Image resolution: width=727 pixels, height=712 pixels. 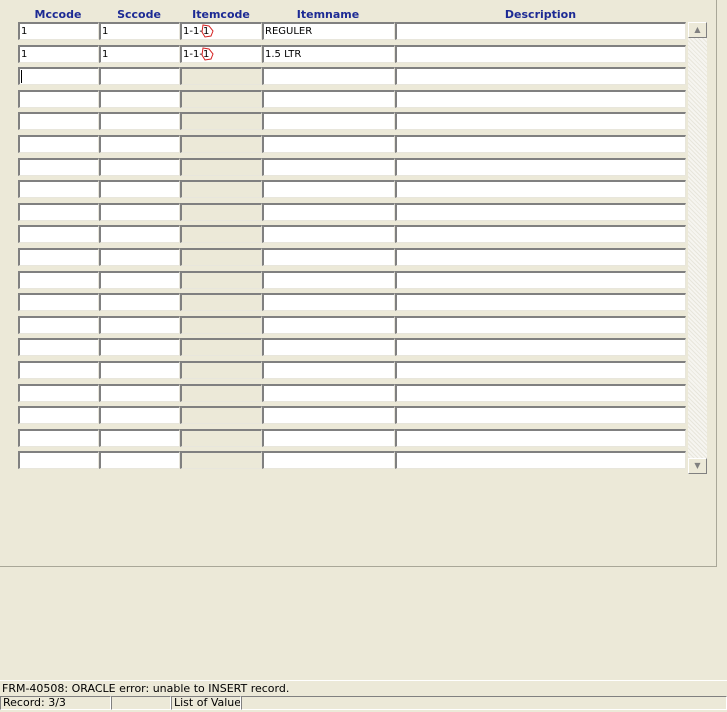 I want to click on vertical-scrollbar: ▲ ▼, so click(x=697, y=248).